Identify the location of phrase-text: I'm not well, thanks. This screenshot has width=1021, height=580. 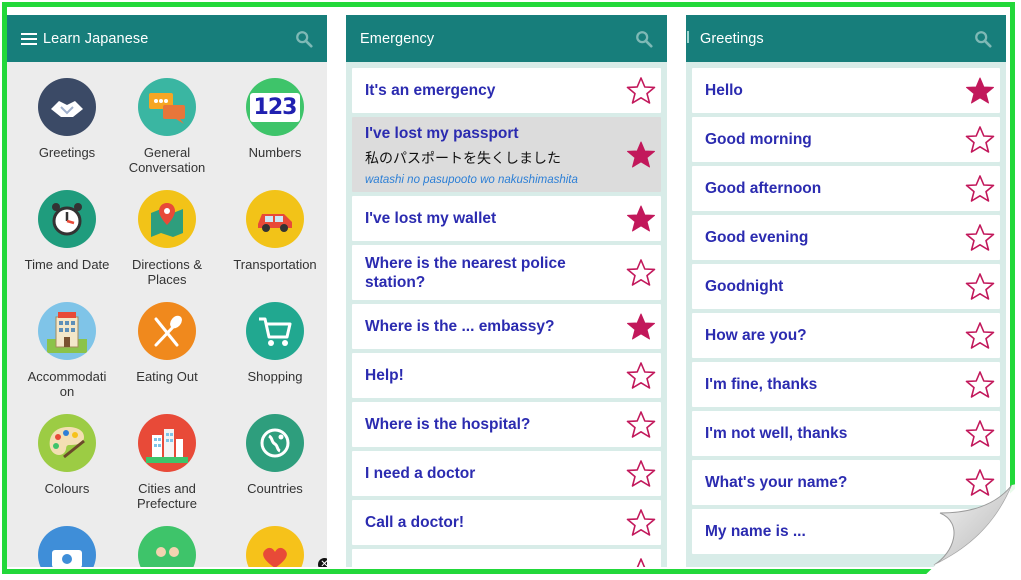
(776, 433).